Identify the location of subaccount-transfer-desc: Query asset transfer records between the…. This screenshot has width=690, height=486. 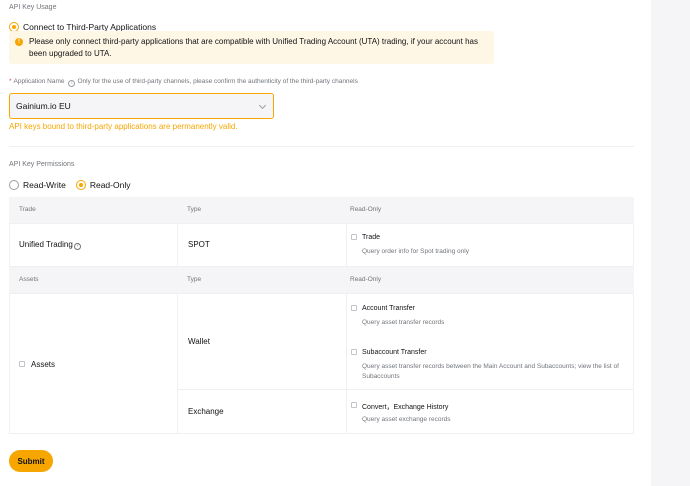
(490, 371).